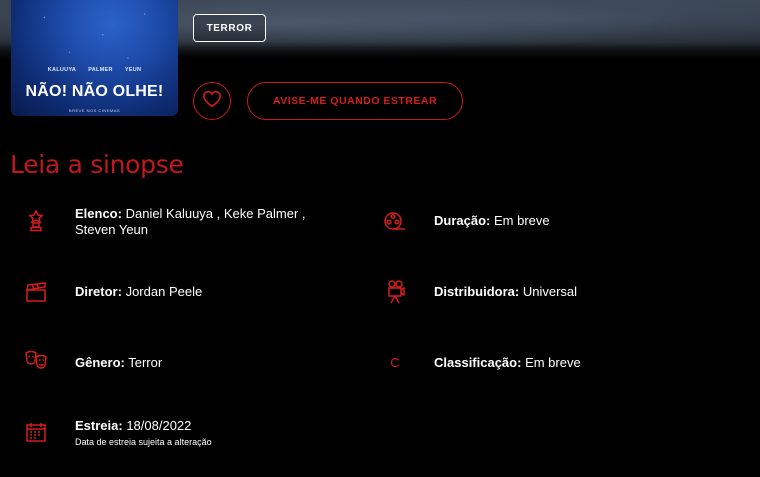 This screenshot has height=477, width=760. I want to click on duration-info: Duração: Em breve, so click(492, 221).